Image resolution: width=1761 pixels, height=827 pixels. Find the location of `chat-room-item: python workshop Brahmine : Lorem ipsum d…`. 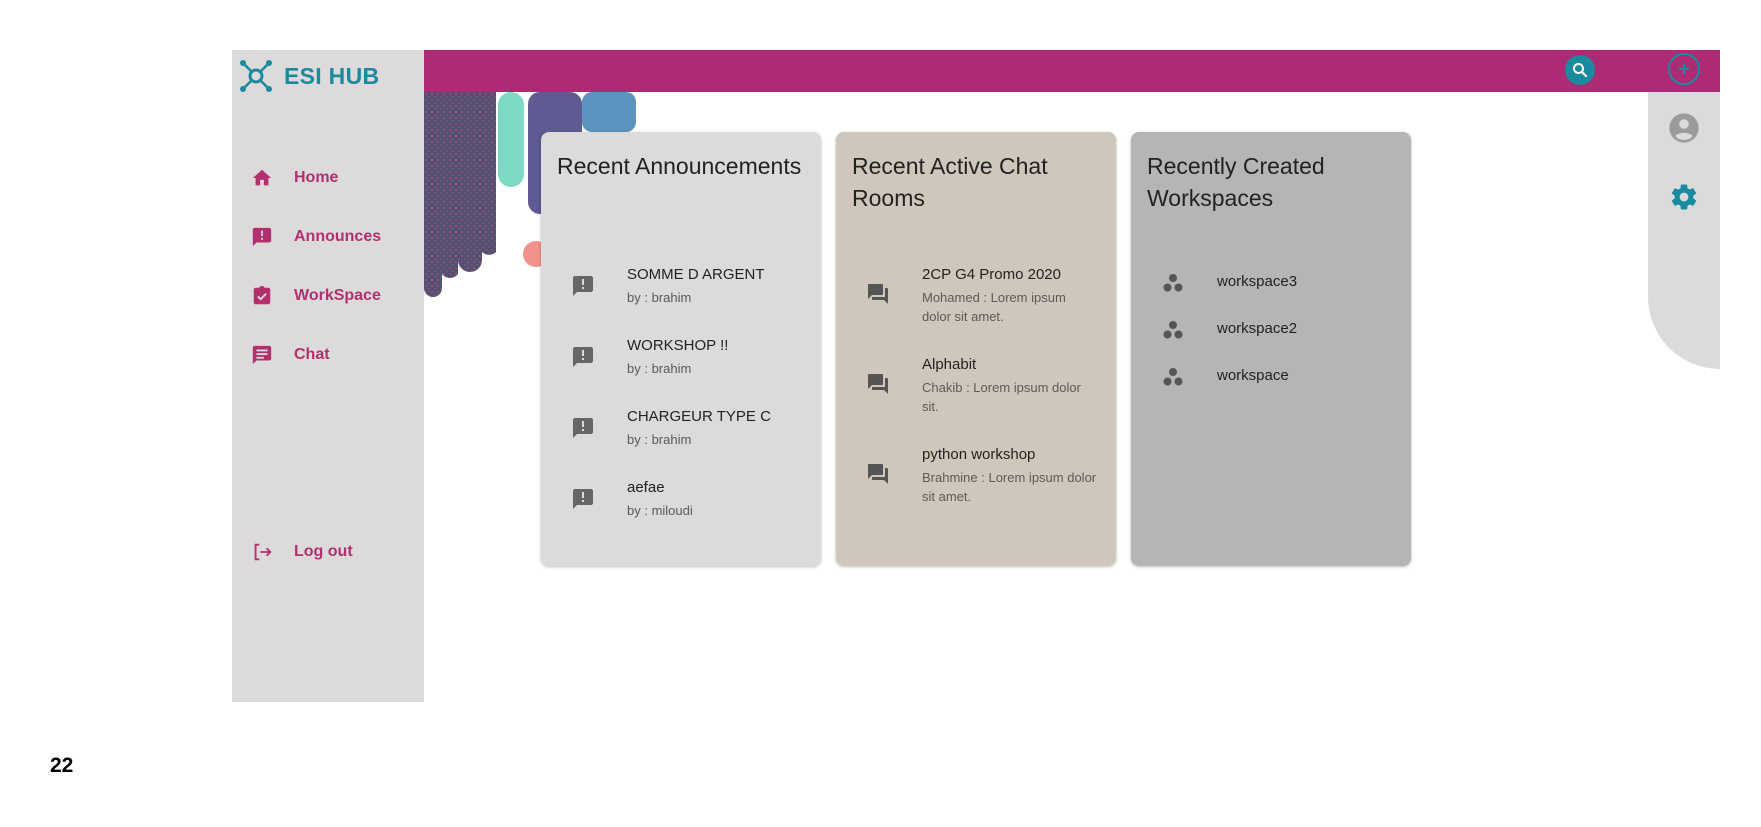

chat-room-item: python workshop Brahmine : Lorem ipsum d… is located at coordinates (976, 479).